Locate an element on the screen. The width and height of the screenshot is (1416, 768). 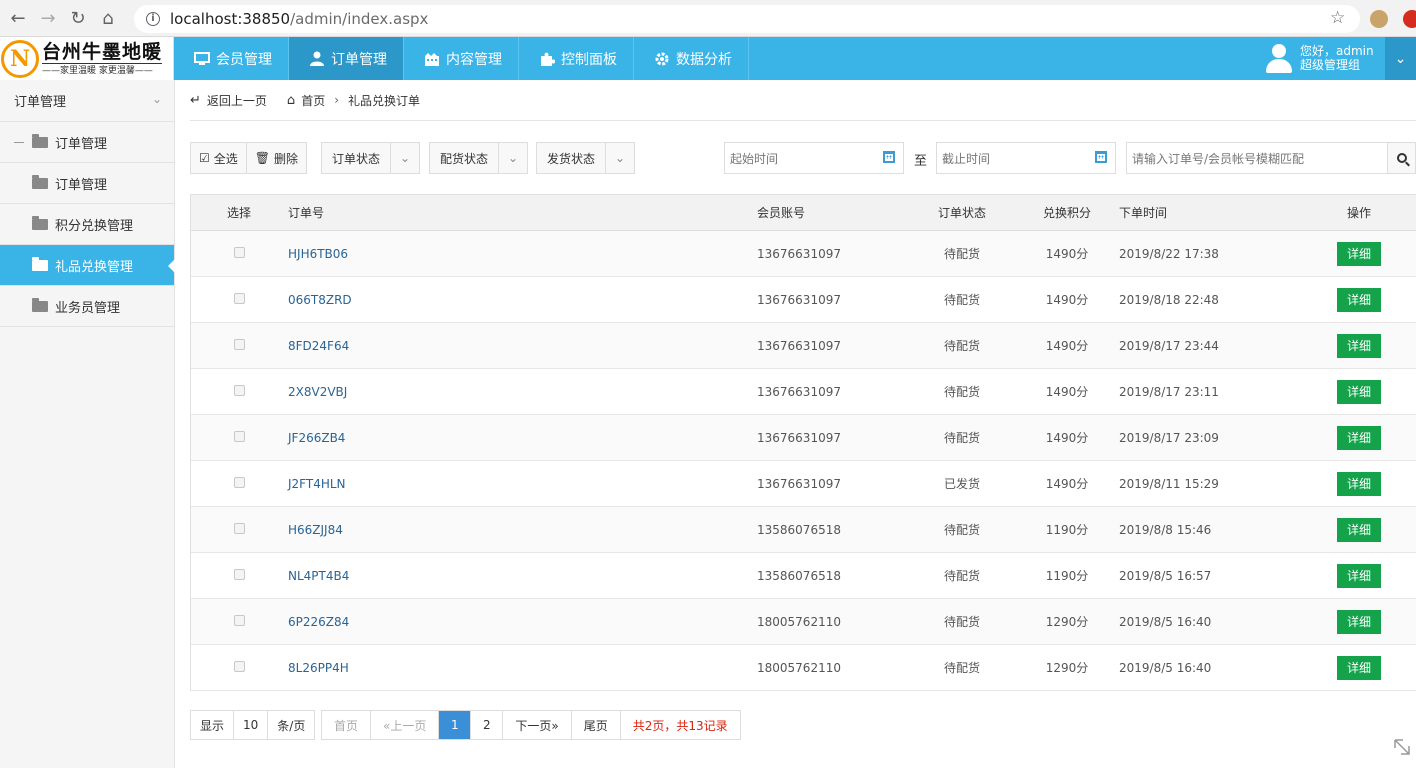
topnav-orders: 订单管理 is located at coordinates (346, 58).